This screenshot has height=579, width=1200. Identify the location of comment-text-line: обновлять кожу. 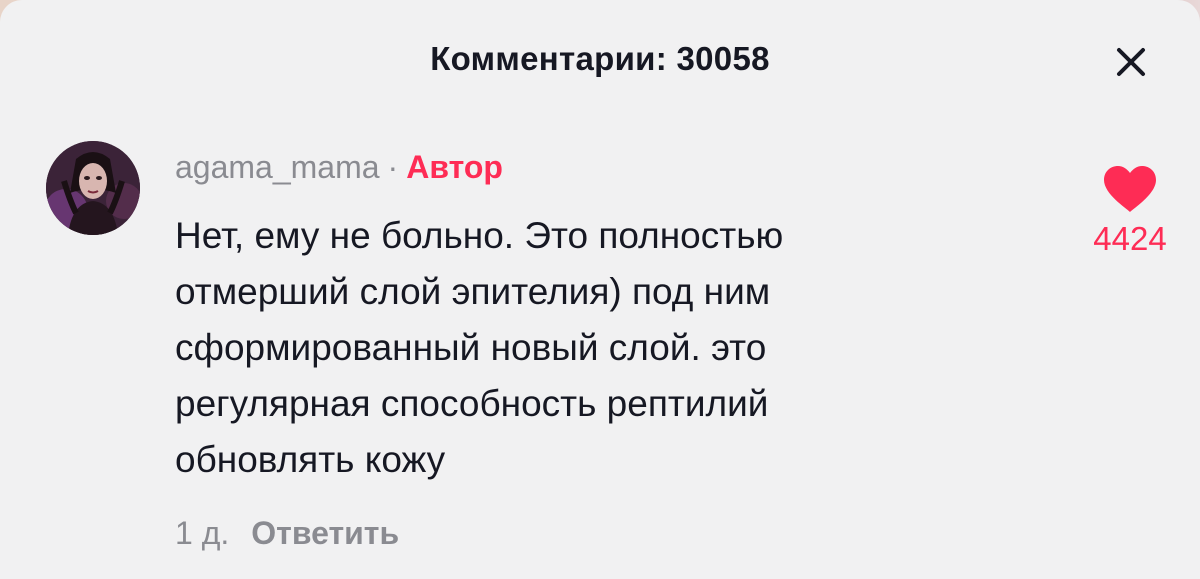
(310, 459).